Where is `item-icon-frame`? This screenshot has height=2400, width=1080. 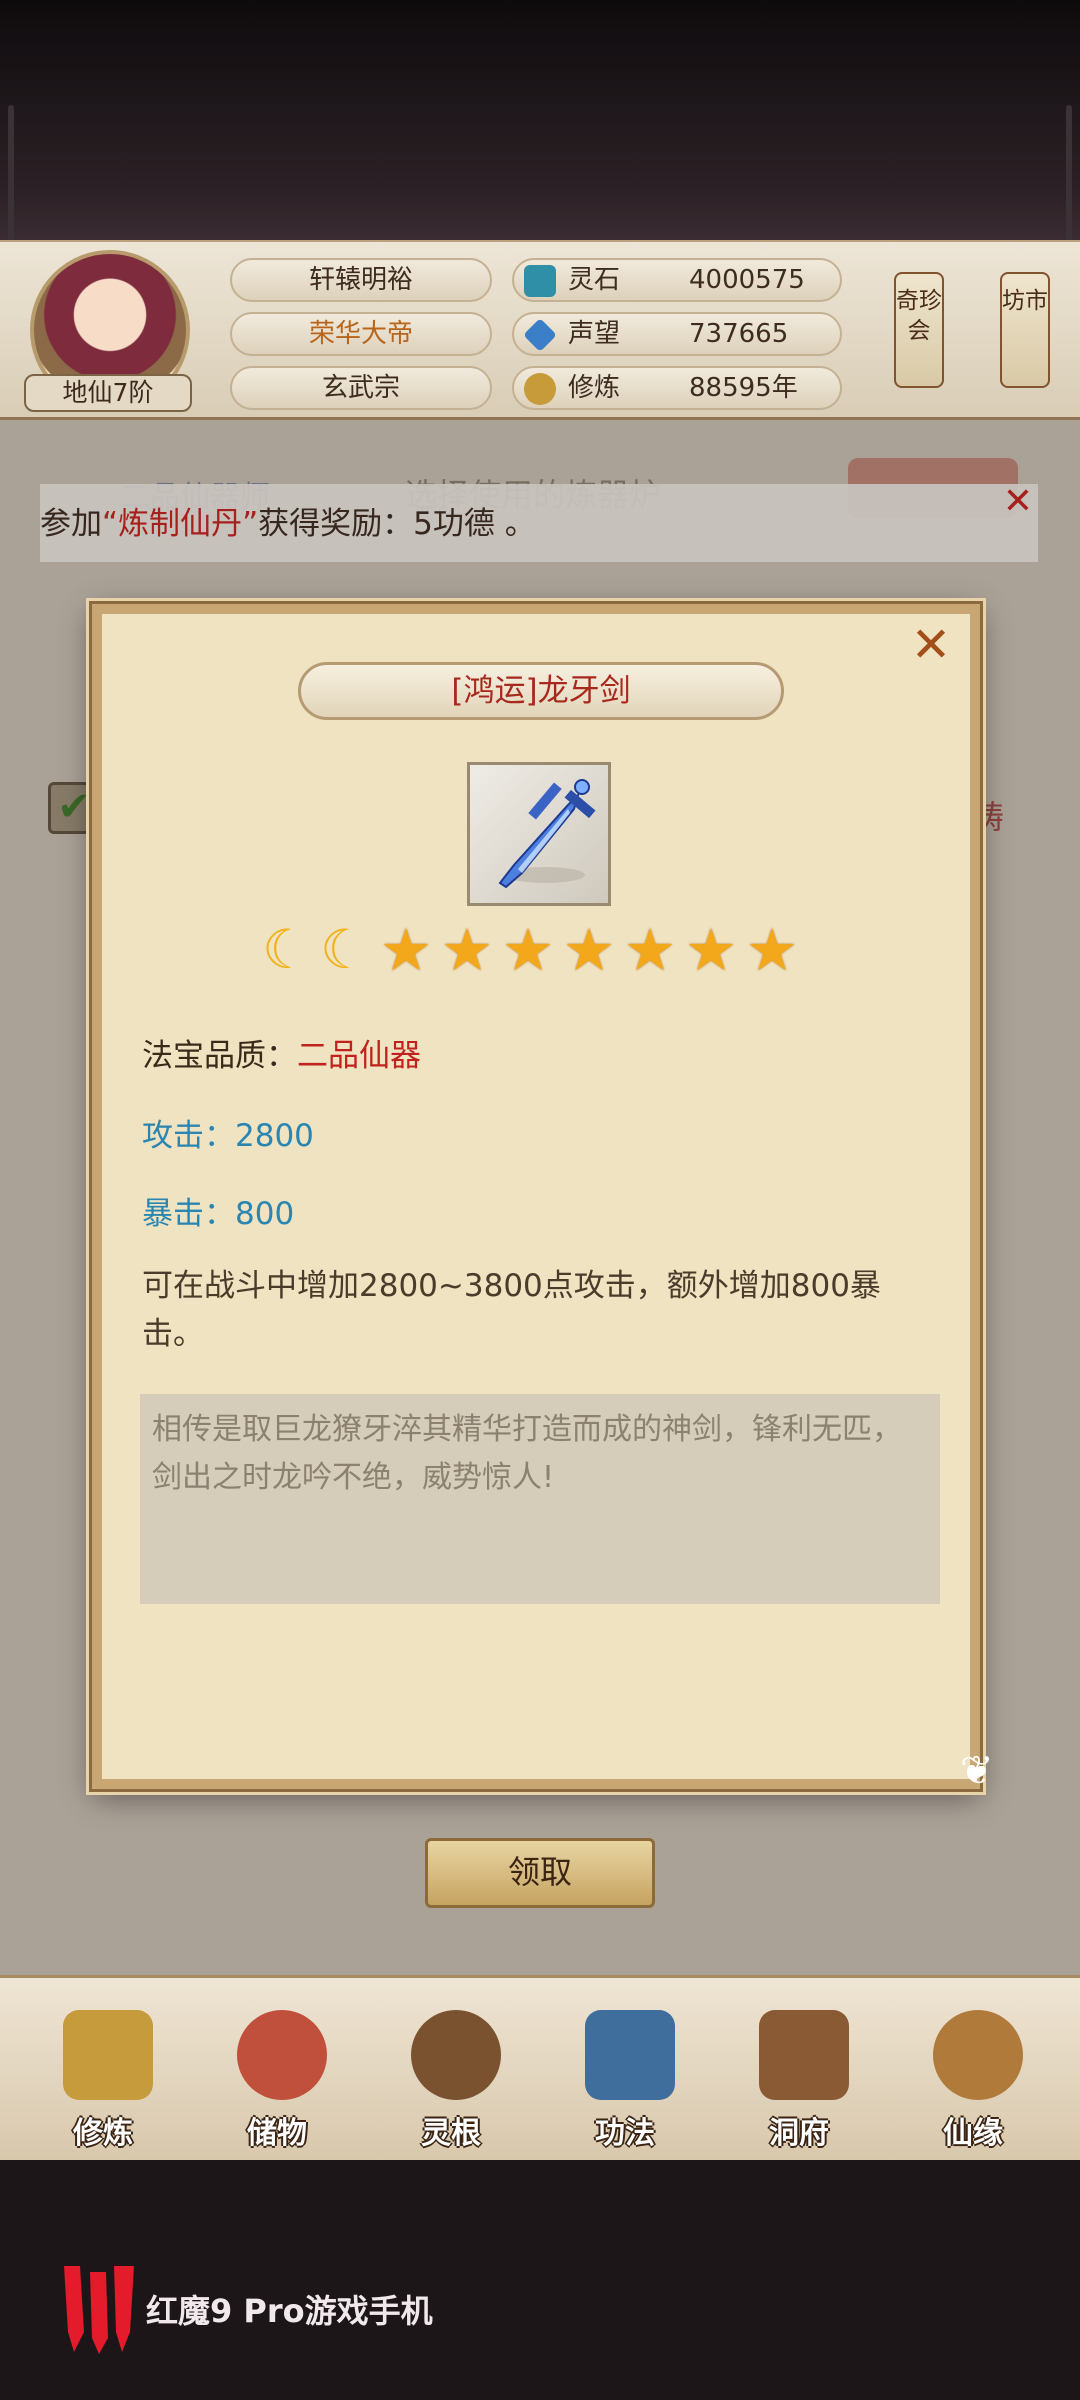
item-icon-frame is located at coordinates (539, 834).